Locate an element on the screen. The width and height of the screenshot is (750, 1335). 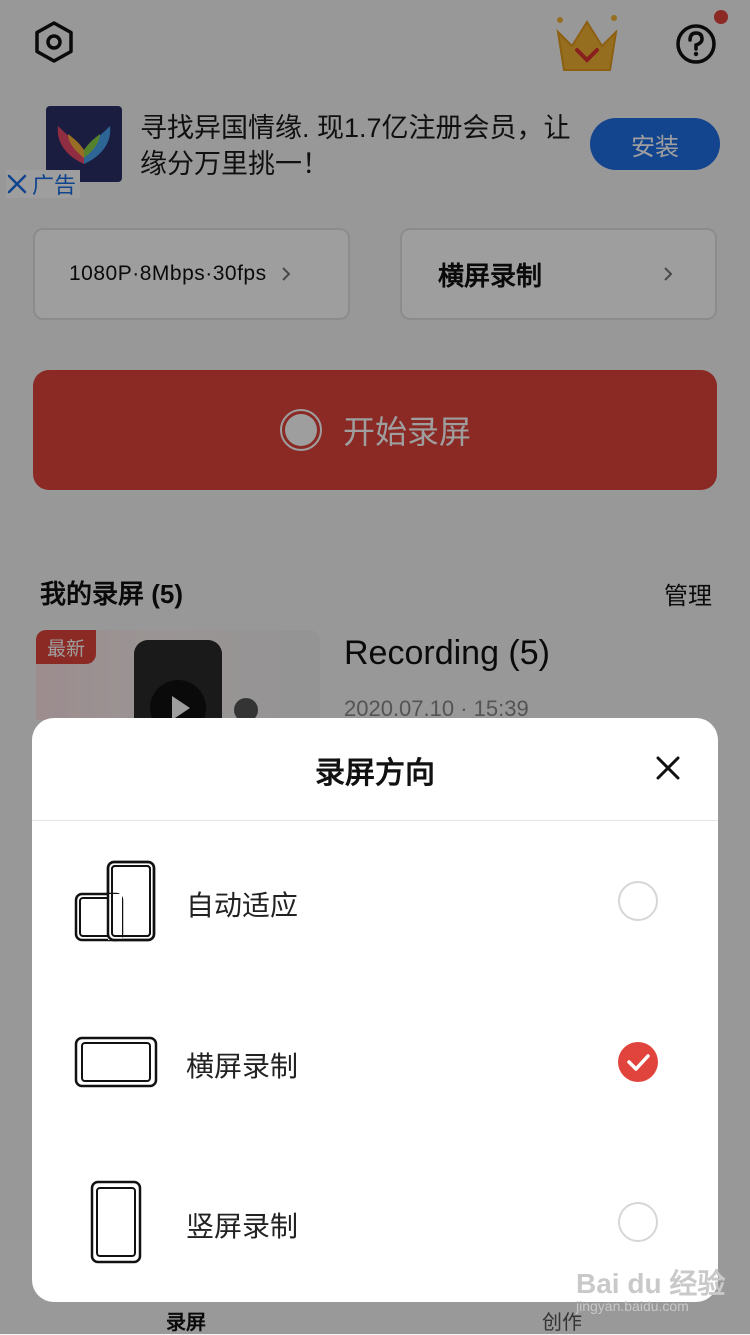
option-auto-label: 自动适应 is located at coordinates (242, 905).